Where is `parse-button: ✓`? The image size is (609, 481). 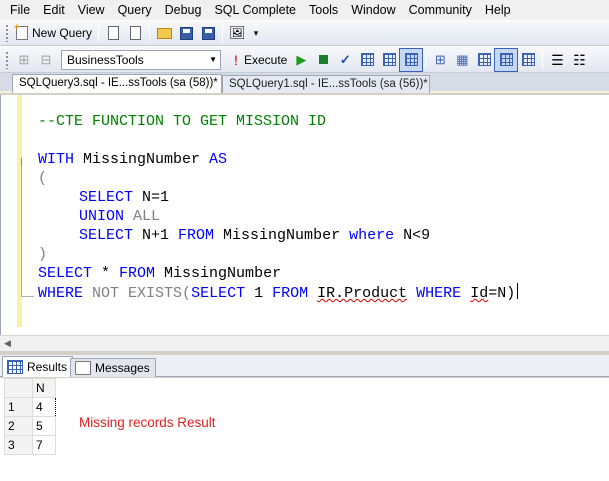
parse-button: ✓ is located at coordinates (345, 60).